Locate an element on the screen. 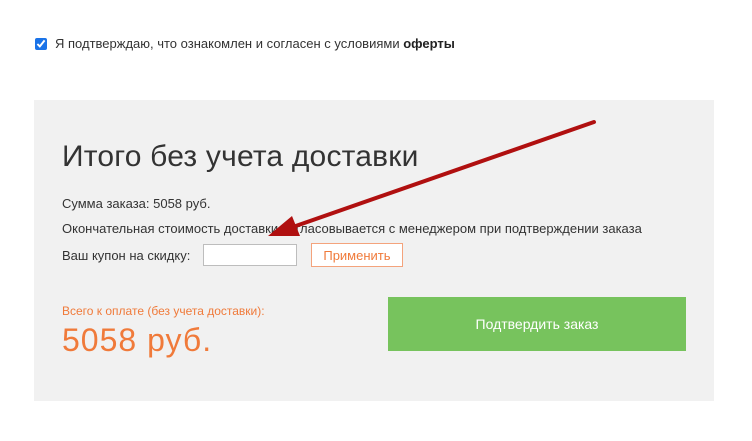 The width and height of the screenshot is (752, 441). summary-title: Итого без учета доставки is located at coordinates (240, 156).